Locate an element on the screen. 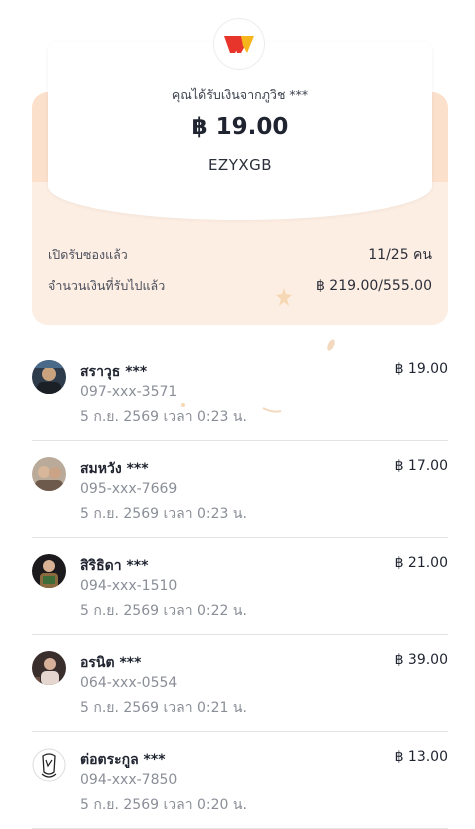  opened-count-row: เปิดรับซองแล้ว 11/25 คน is located at coordinates (240, 255).